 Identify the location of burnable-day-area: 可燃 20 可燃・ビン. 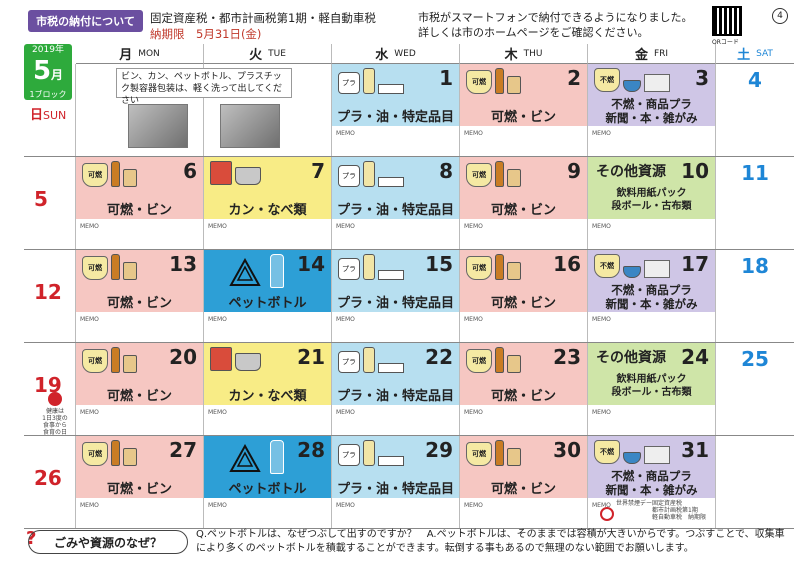
(139, 374).